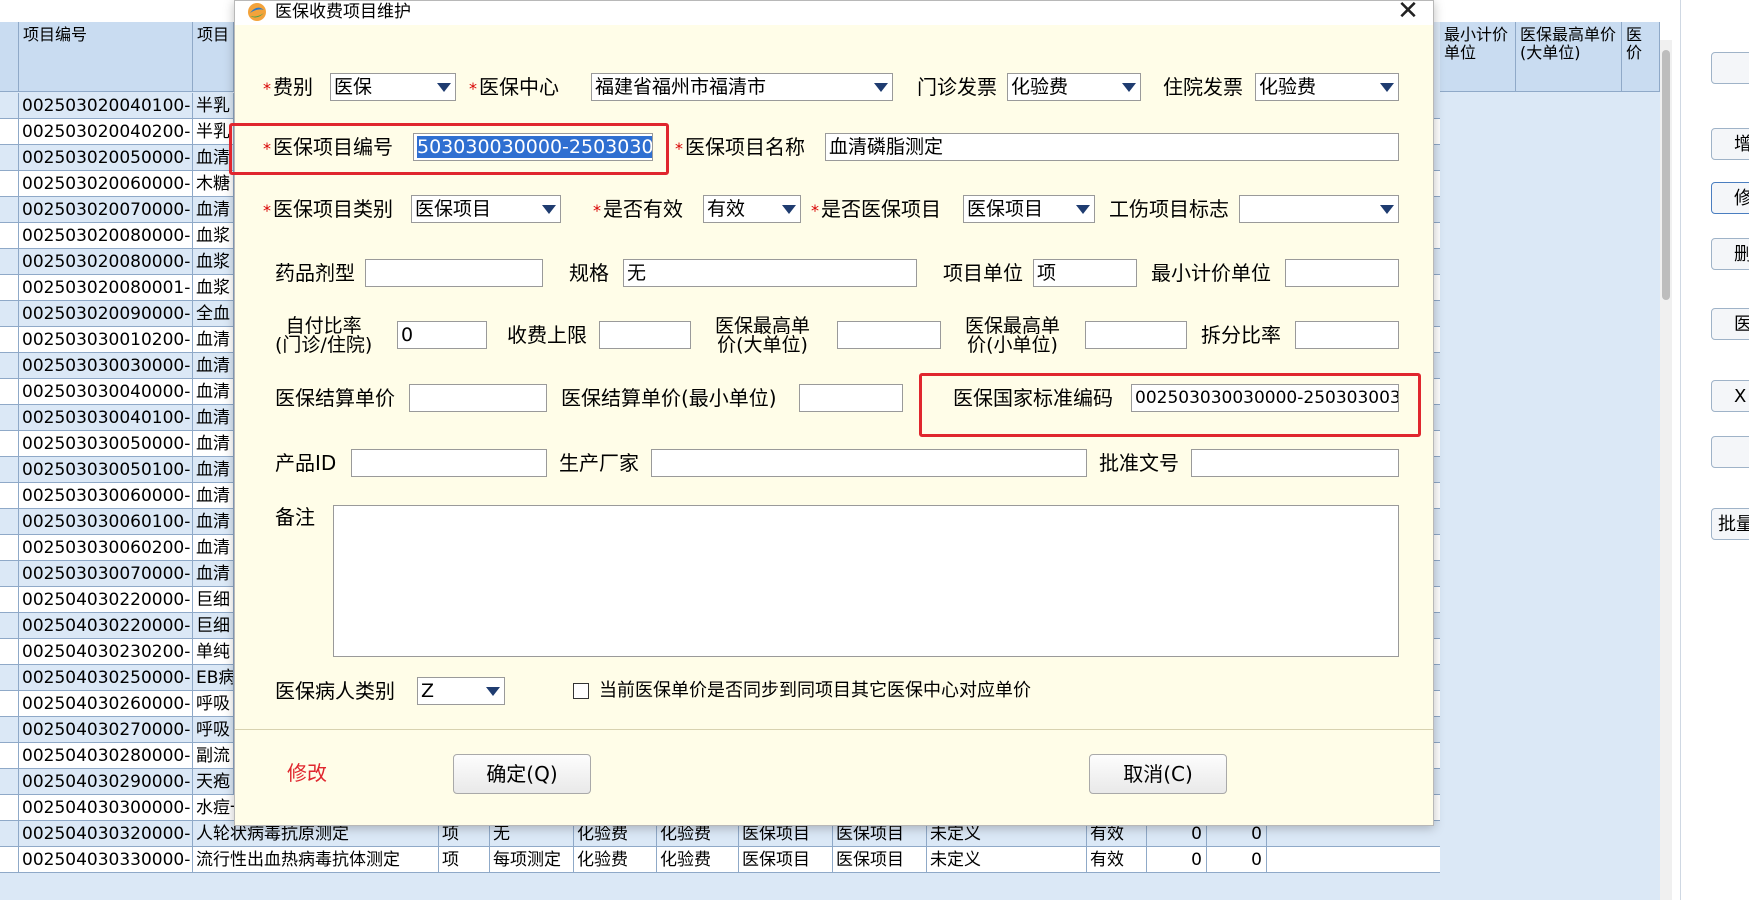  I want to click on is-valid-select: 有效, so click(752, 209).